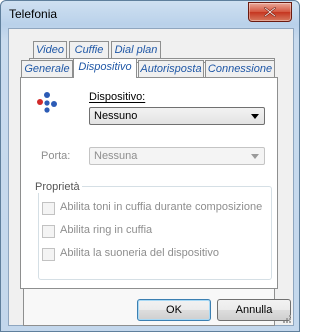 The height and width of the screenshot is (332, 320). I want to click on tab-autorisposta: Autorisposta, so click(171, 69).